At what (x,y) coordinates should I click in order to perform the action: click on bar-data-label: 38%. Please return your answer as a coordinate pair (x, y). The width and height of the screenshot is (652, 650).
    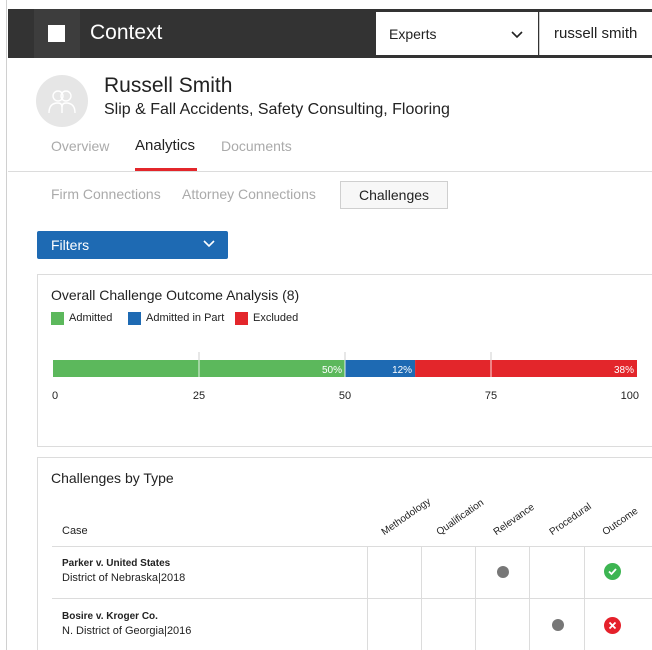
    Looking at the image, I should click on (624, 370).